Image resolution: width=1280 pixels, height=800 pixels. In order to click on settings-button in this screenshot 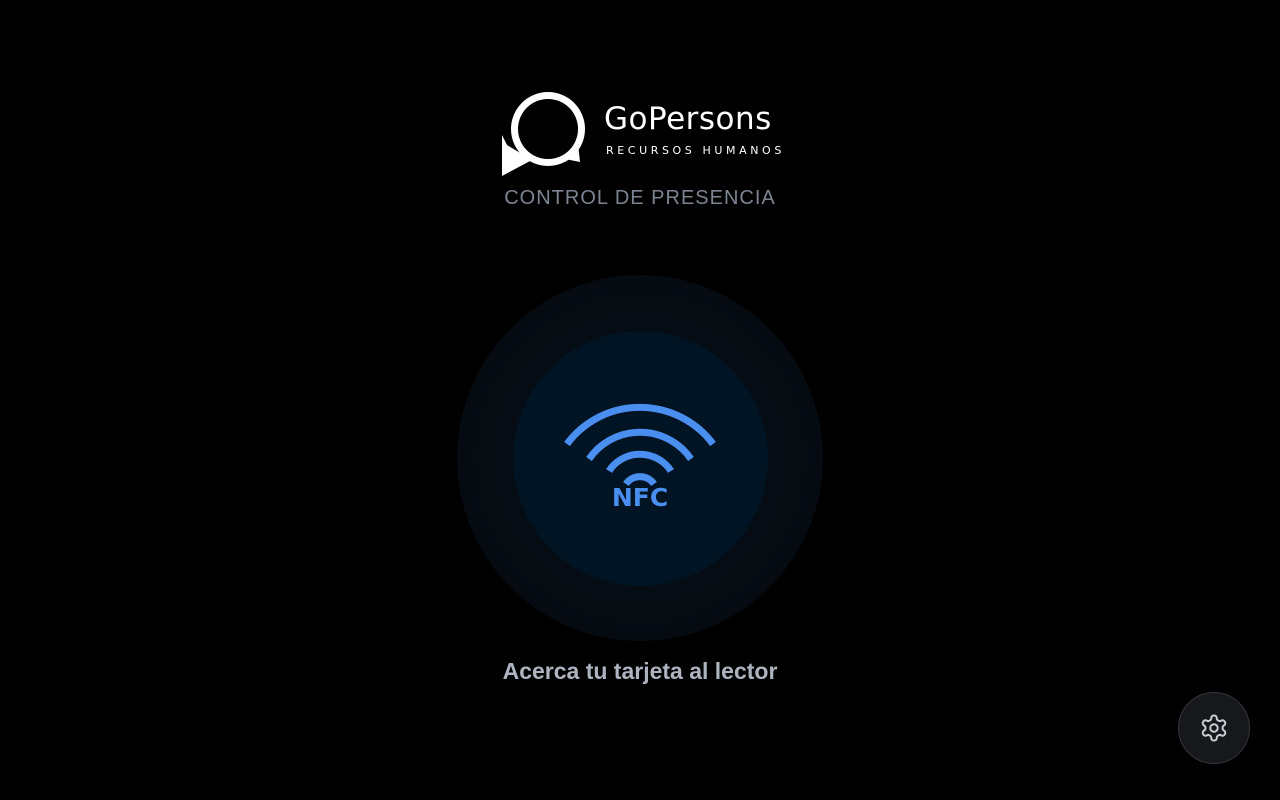, I will do `click(1214, 728)`.